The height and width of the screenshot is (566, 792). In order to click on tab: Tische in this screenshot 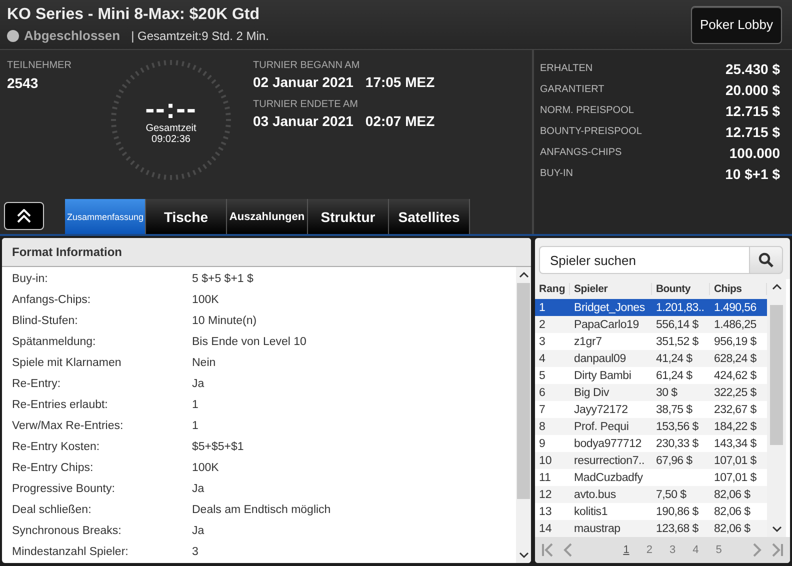, I will do `click(186, 216)`.